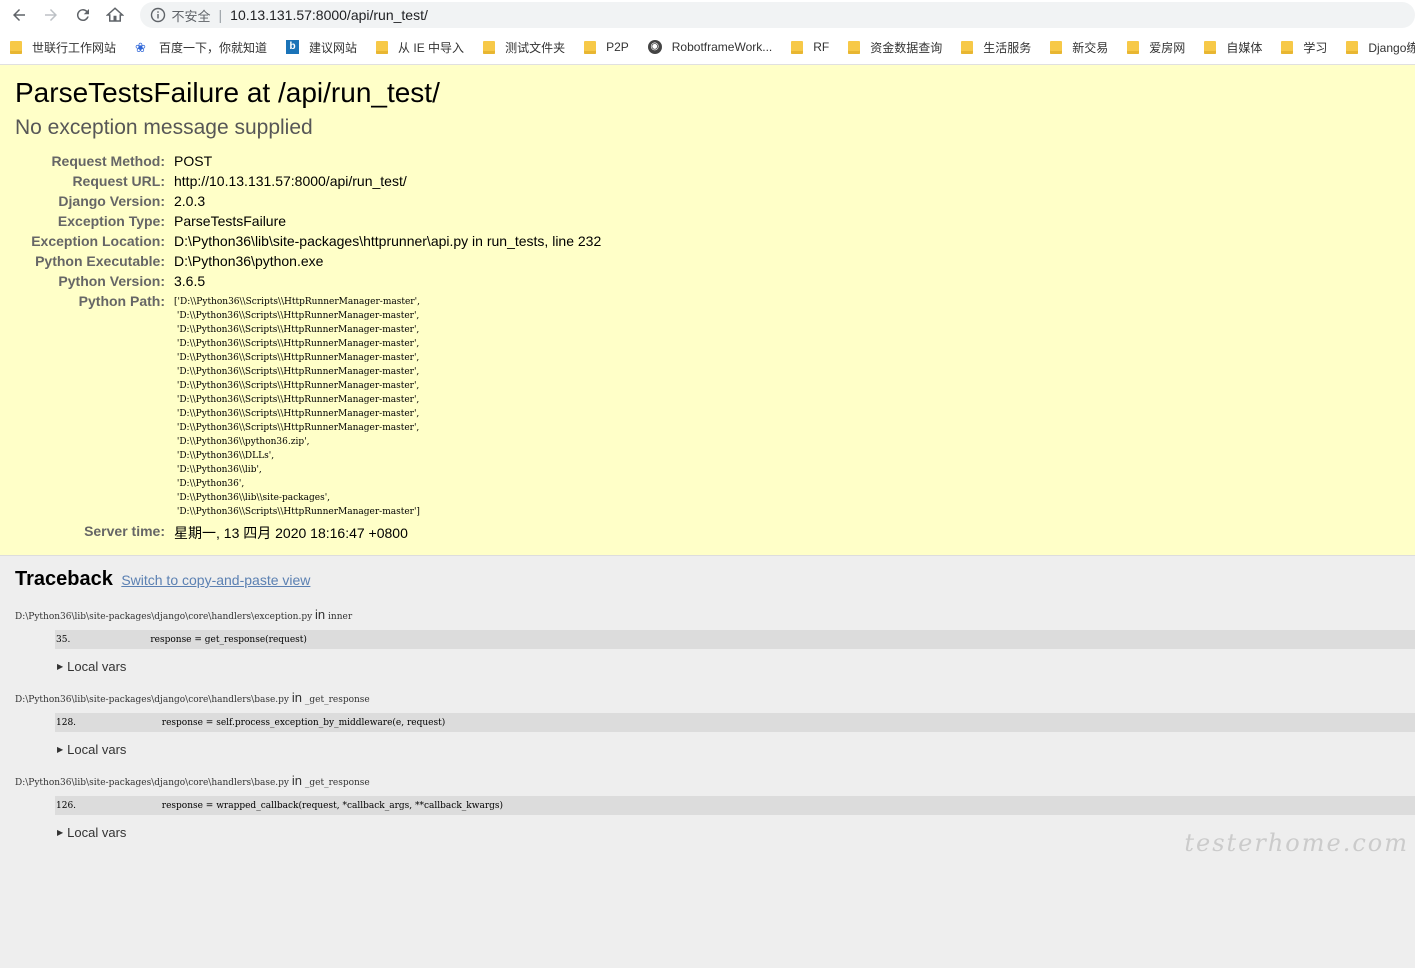  What do you see at coordinates (617, 47) in the screenshot?
I see `bookmark-label: P2P` at bounding box center [617, 47].